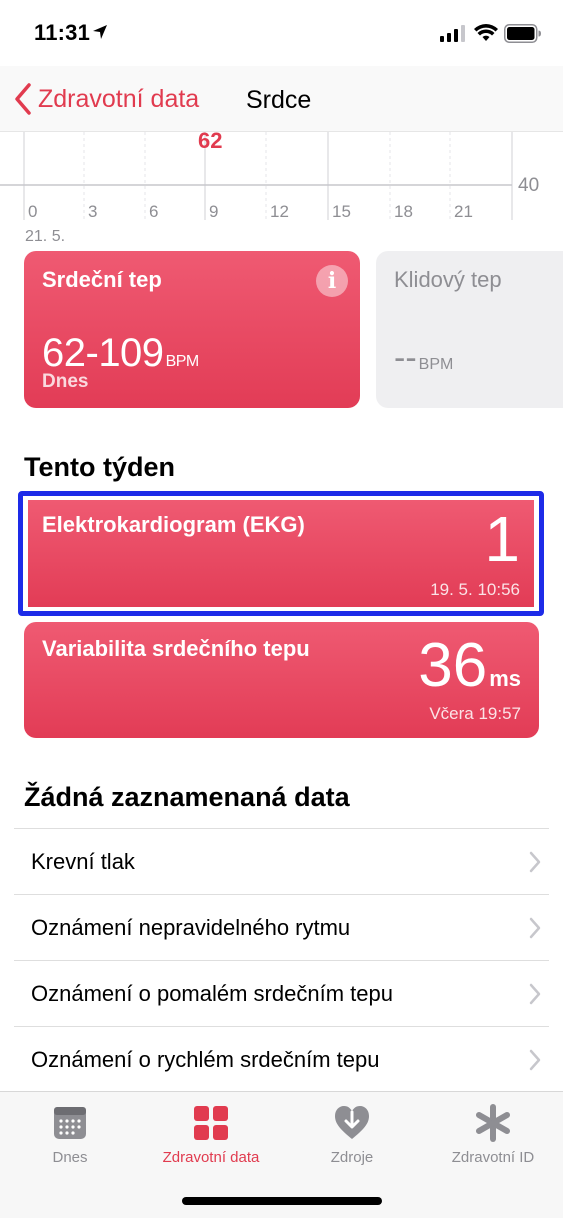  What do you see at coordinates (214, 211) in the screenshot?
I see `x-tick: 9` at bounding box center [214, 211].